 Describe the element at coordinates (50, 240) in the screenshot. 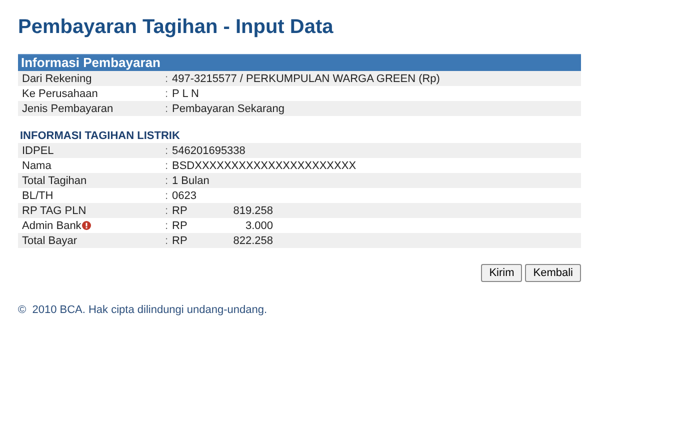

I see `field-label: Total Bayar` at that location.